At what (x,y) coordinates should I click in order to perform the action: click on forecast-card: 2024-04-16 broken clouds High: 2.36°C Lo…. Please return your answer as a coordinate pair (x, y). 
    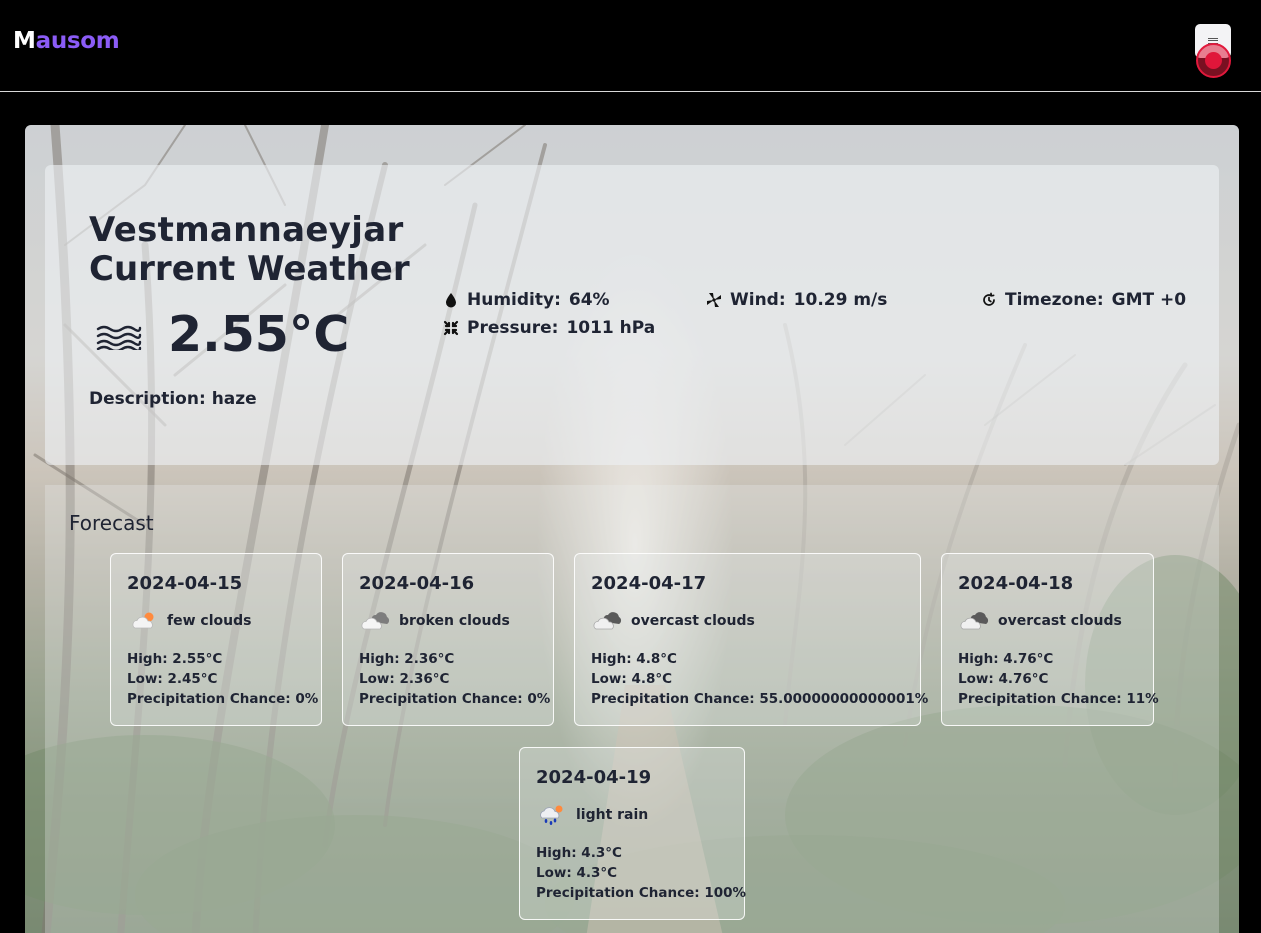
    Looking at the image, I should click on (448, 639).